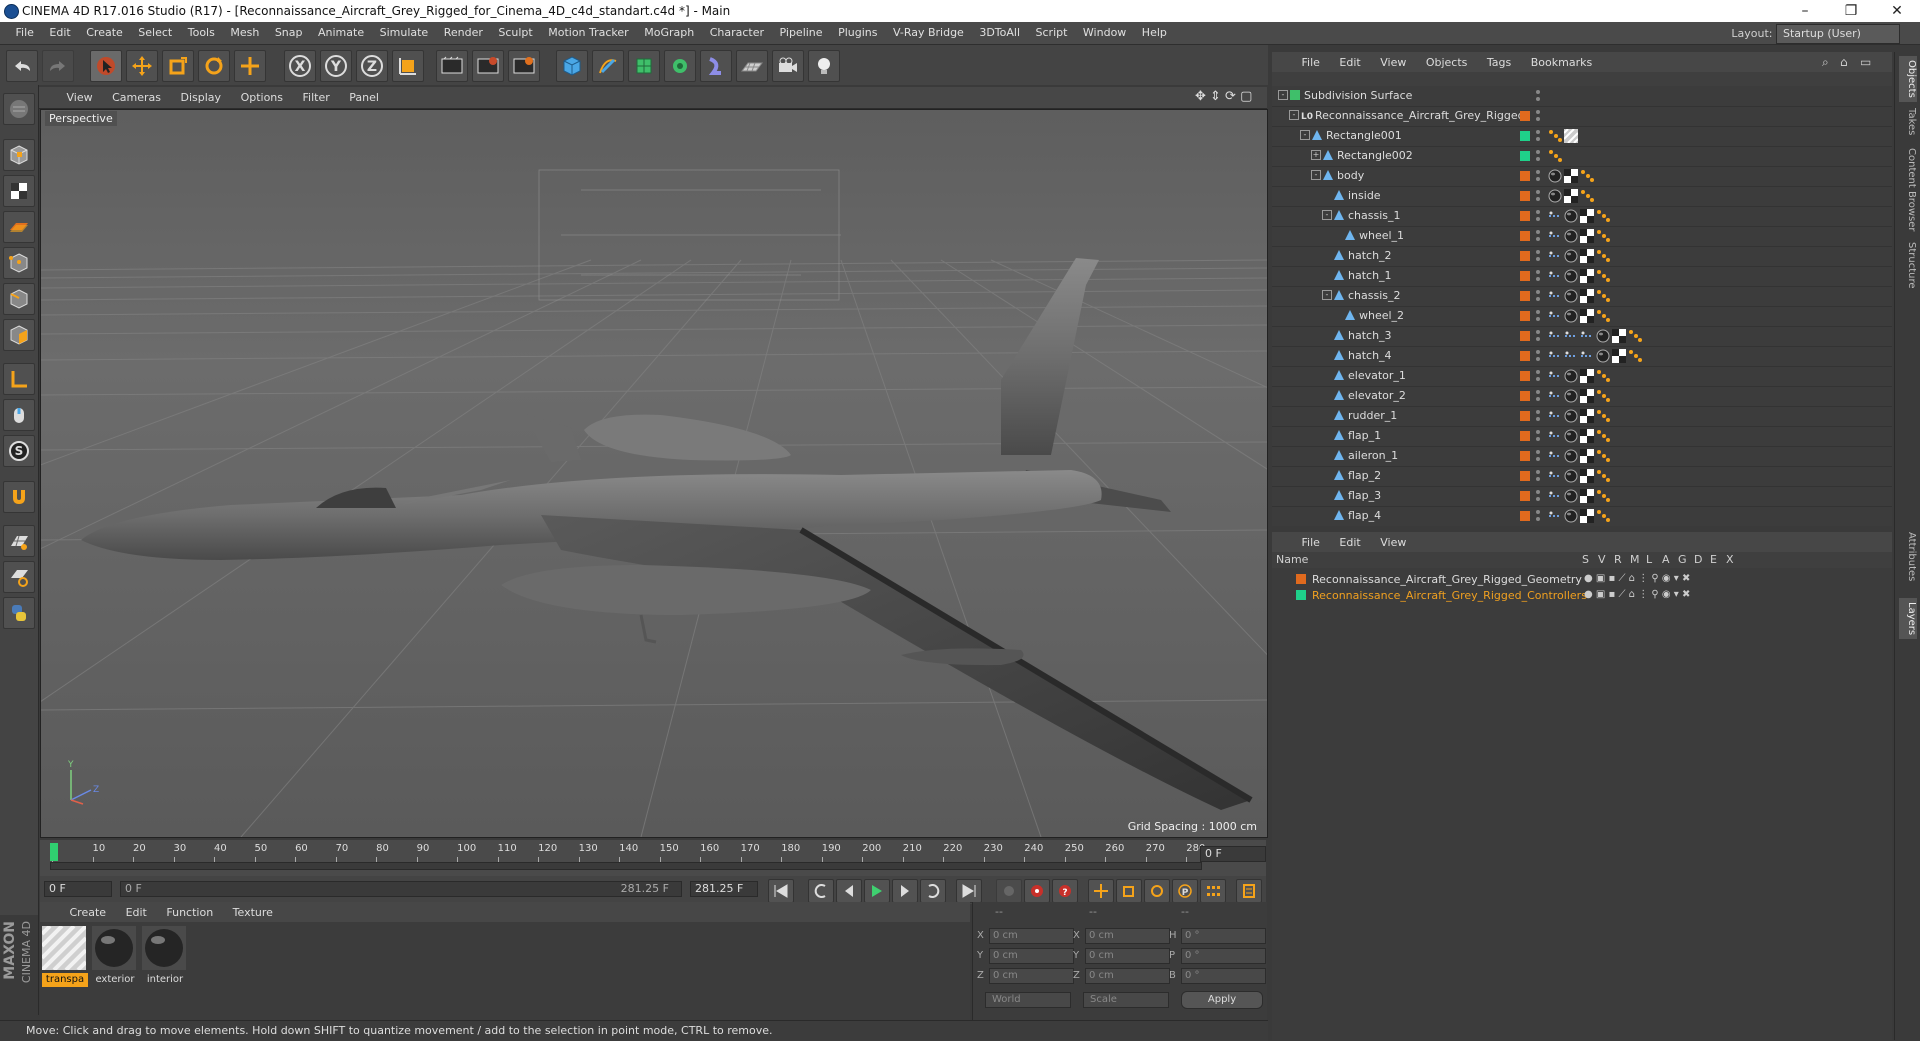 This screenshot has width=1920, height=1041. What do you see at coordinates (1582, 396) in the screenshot?
I see `object-row: elevator_2` at bounding box center [1582, 396].